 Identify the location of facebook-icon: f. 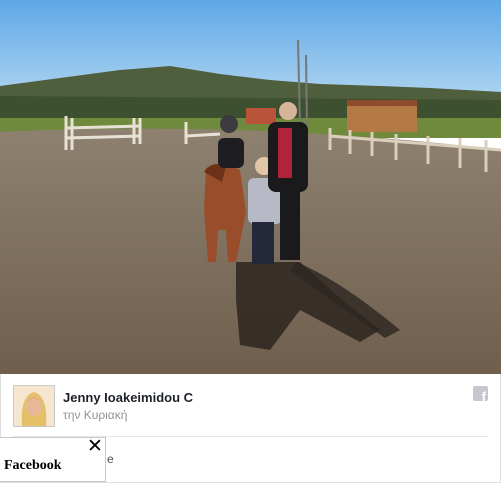
(480, 393).